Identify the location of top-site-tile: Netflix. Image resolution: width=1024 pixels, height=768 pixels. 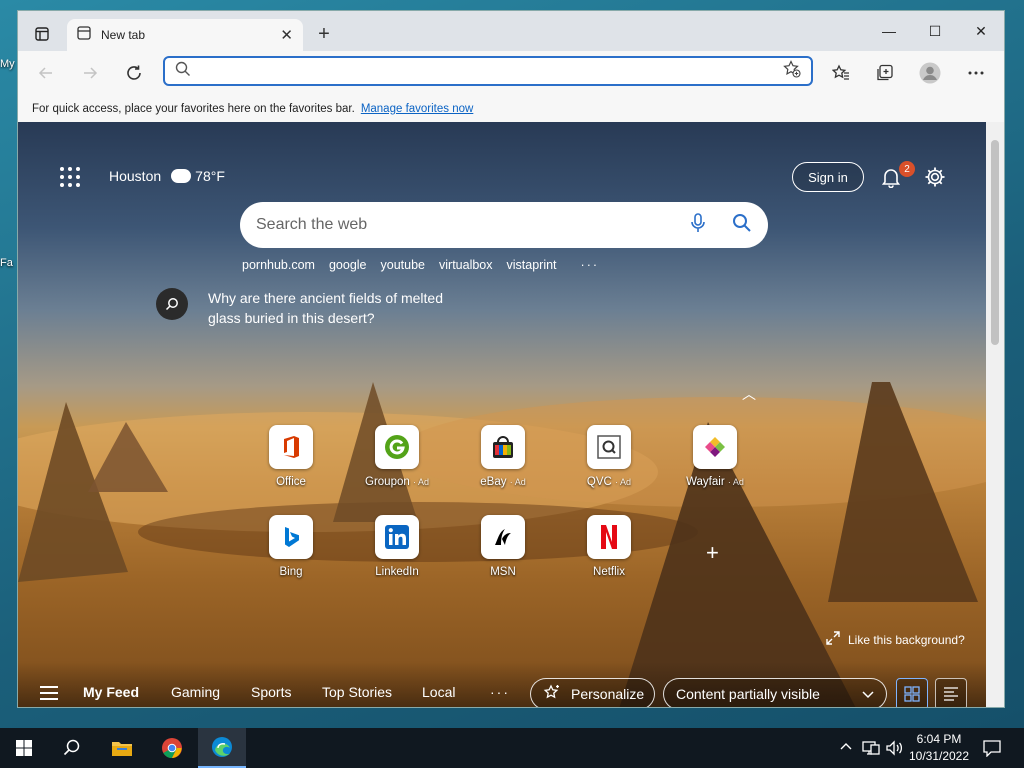
(609, 546).